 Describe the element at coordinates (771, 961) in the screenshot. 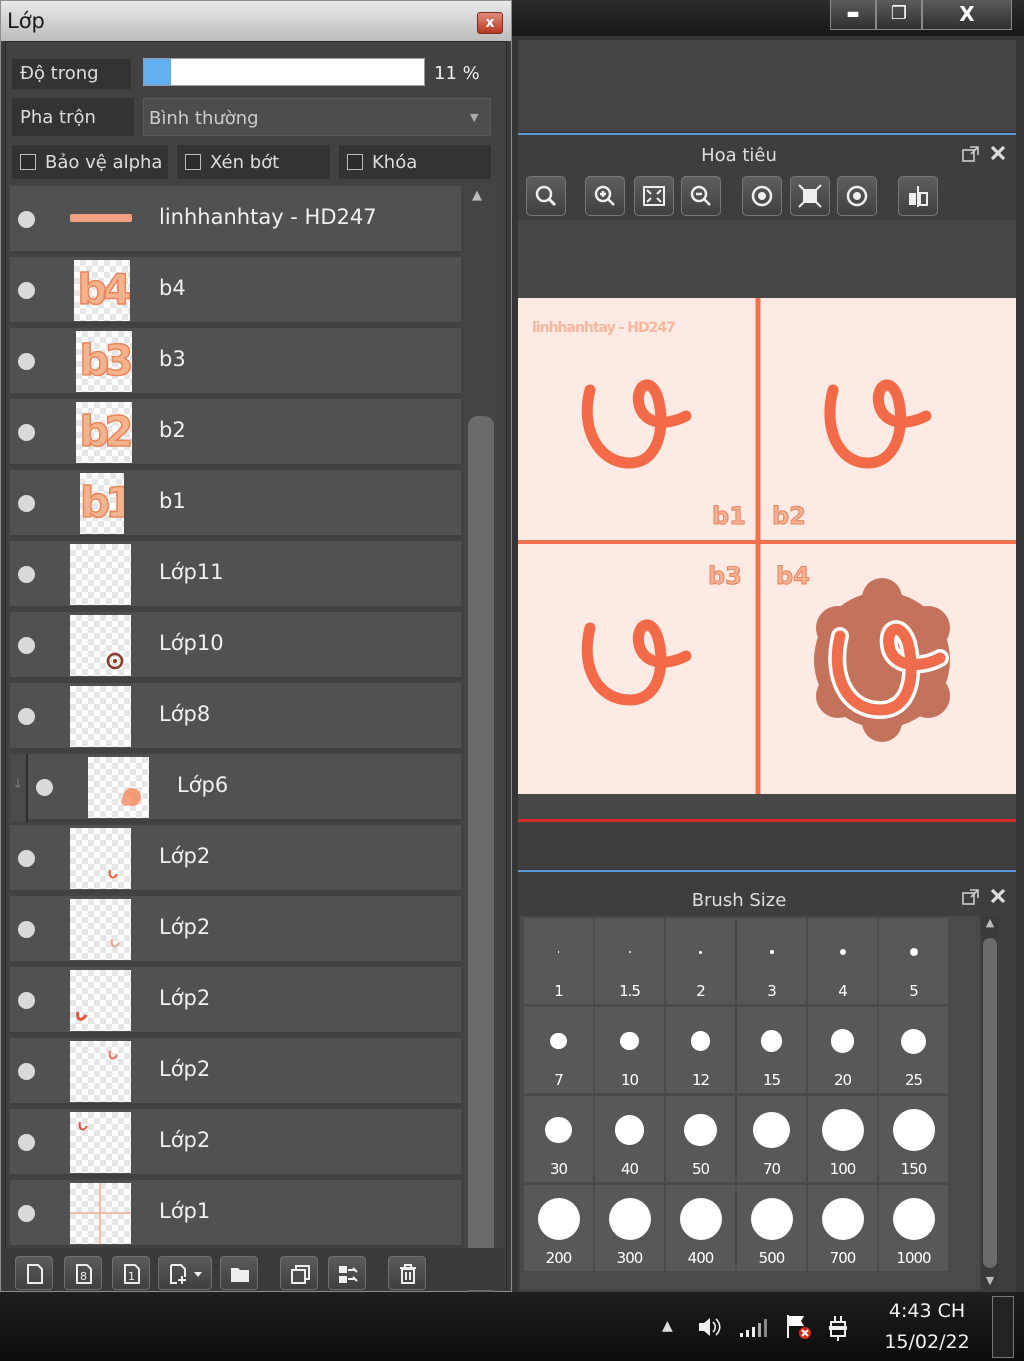

I see `brush-size-option: 3` at that location.